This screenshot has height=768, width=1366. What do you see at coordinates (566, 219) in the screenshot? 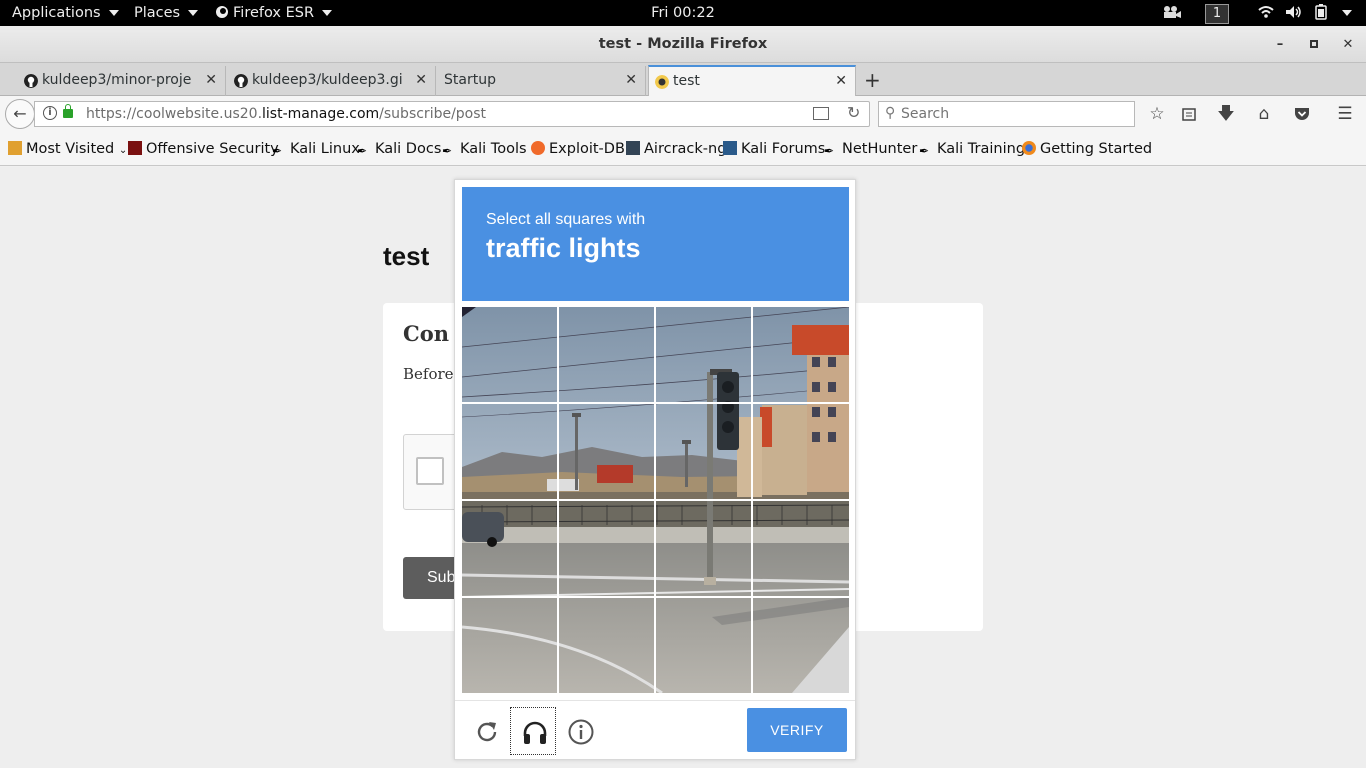
I see `captcha-prompt: Select all squares with` at bounding box center [566, 219].